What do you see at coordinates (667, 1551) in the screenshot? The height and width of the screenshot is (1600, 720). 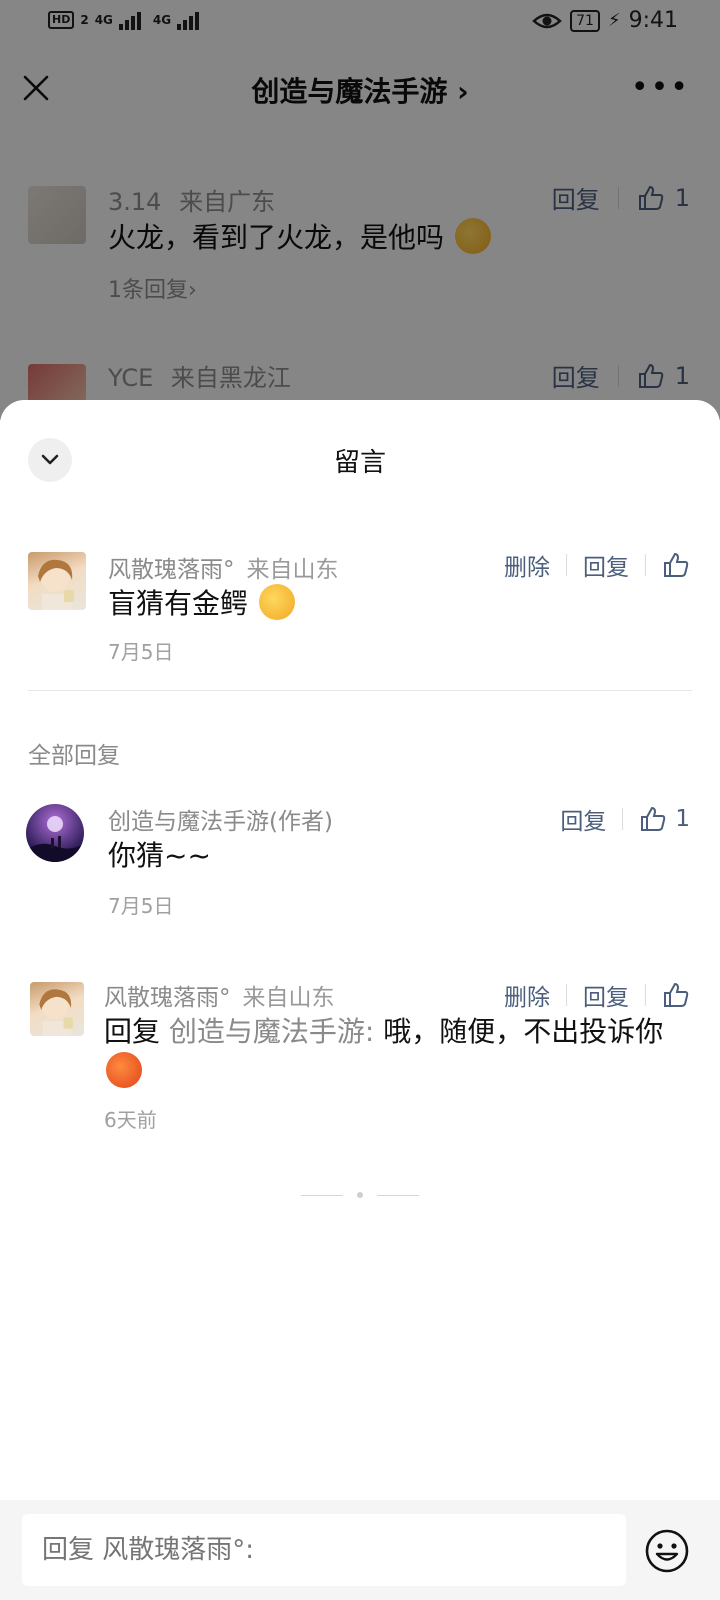 I see `smiley-icon` at bounding box center [667, 1551].